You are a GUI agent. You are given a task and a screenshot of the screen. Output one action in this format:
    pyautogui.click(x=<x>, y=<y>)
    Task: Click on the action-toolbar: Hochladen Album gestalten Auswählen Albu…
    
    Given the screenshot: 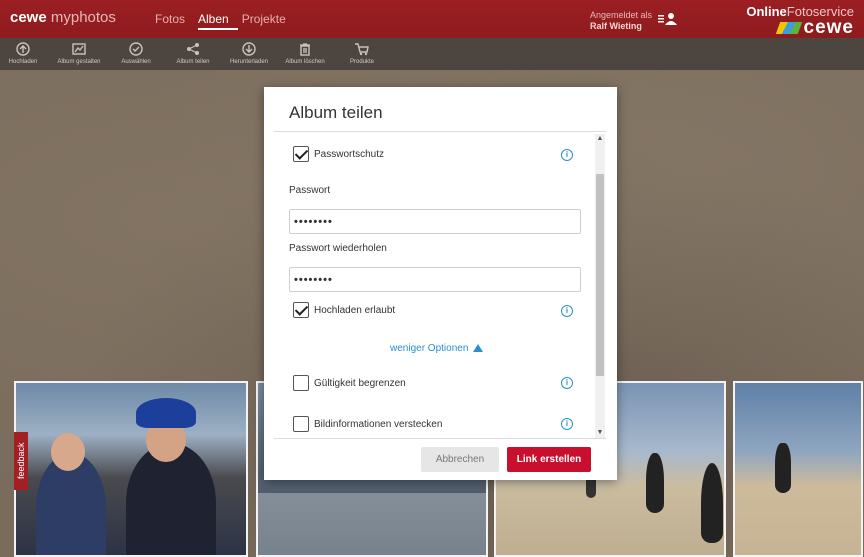 What is the action you would take?
    pyautogui.click(x=432, y=54)
    